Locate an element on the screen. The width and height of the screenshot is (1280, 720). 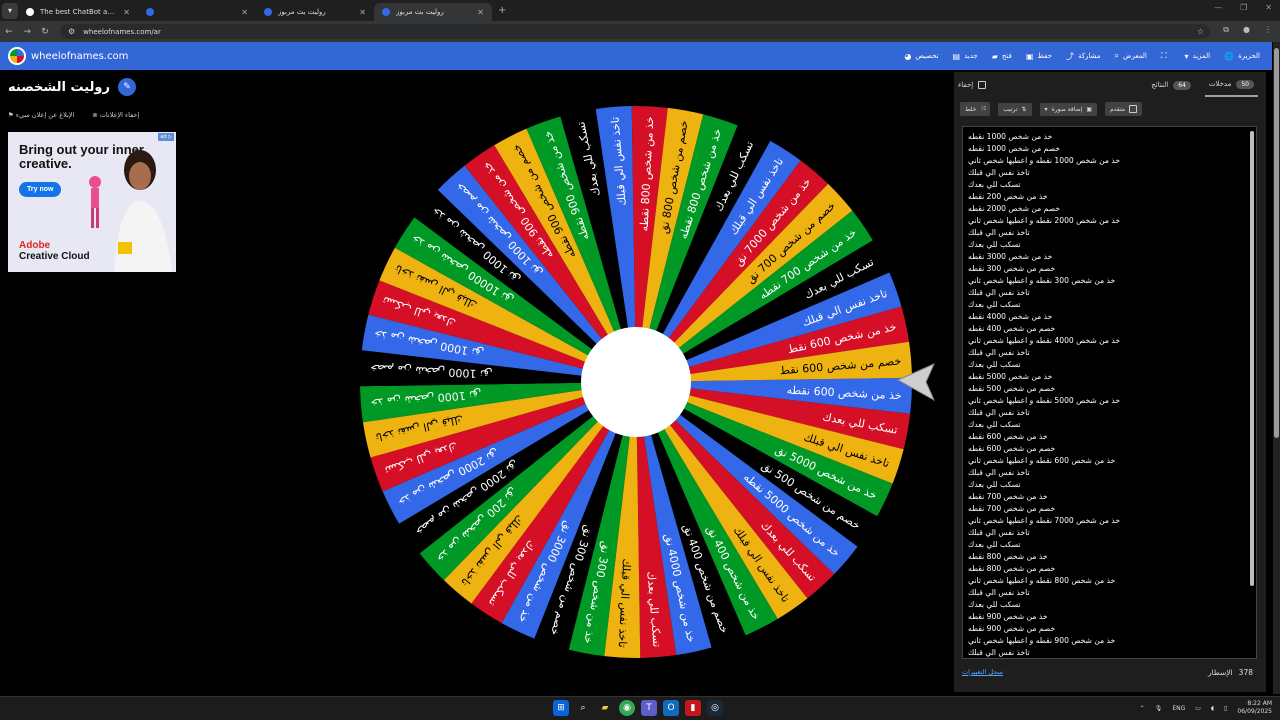
site-name: wheelofnames.com is located at coordinates (79, 56).